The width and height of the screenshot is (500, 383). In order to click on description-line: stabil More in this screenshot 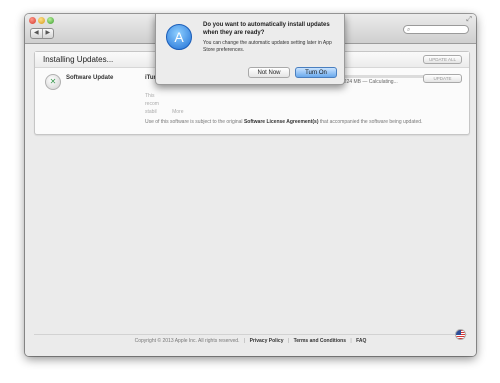, I will do `click(164, 112)`.